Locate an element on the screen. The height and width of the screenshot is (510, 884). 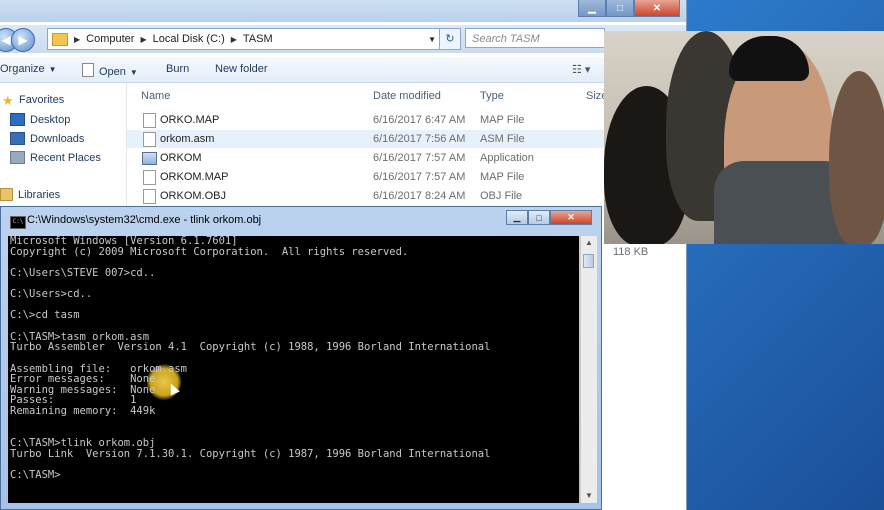
webcam-hair is located at coordinates (769, 58).